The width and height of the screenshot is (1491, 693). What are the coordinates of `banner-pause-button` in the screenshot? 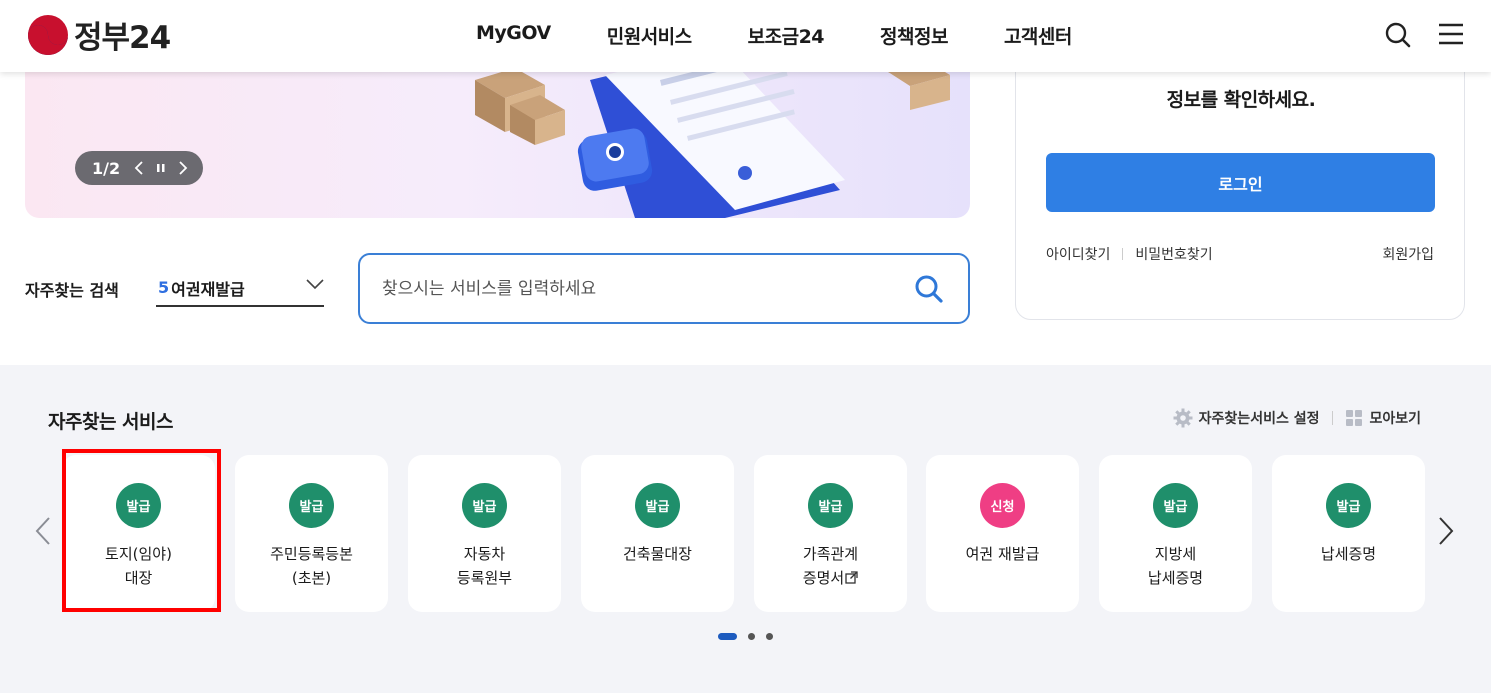 It's located at (161, 168).